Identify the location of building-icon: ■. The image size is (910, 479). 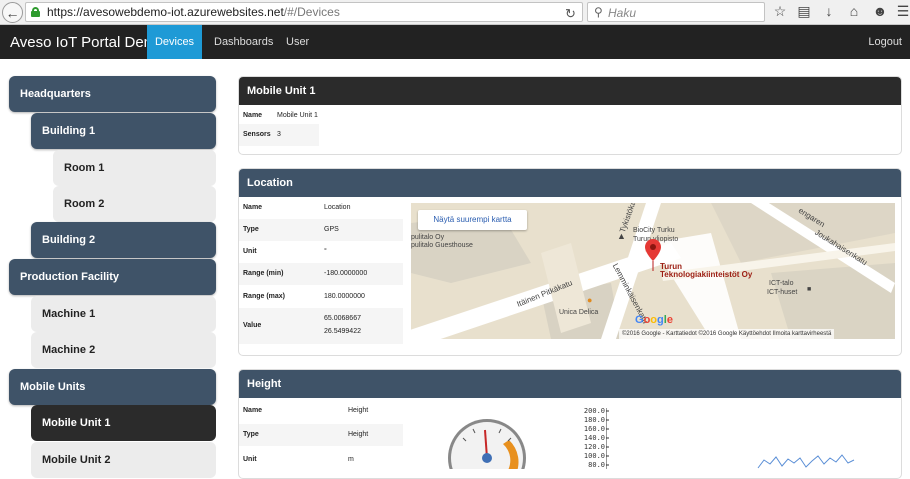
(809, 289).